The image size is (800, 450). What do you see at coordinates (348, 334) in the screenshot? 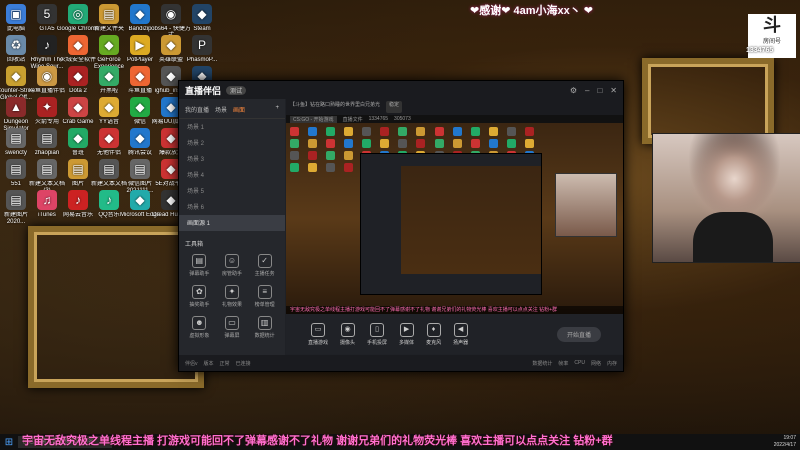
I see `add-camera-button: ◉ 摄像头` at bounding box center [348, 334].